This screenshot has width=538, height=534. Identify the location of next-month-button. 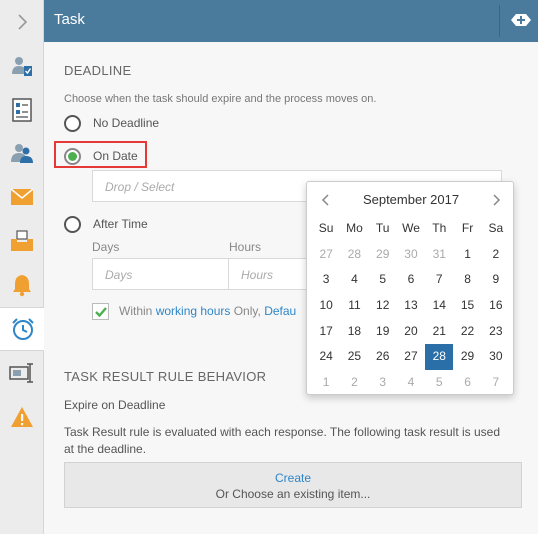
(497, 200).